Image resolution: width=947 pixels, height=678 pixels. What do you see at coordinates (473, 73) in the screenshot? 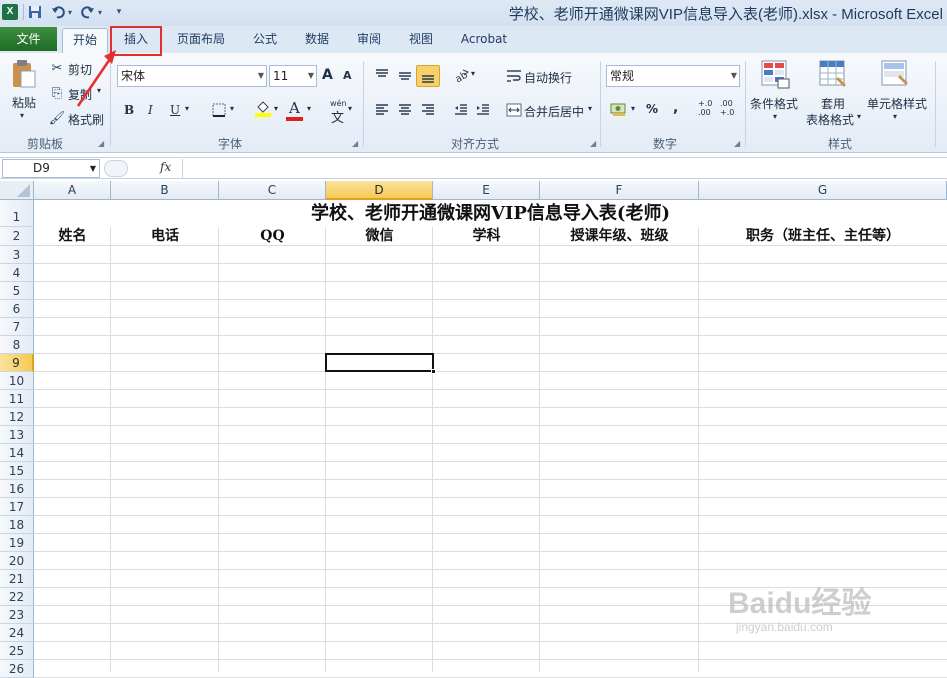
I see `orientation-dropdown-icon: ▾` at bounding box center [473, 73].